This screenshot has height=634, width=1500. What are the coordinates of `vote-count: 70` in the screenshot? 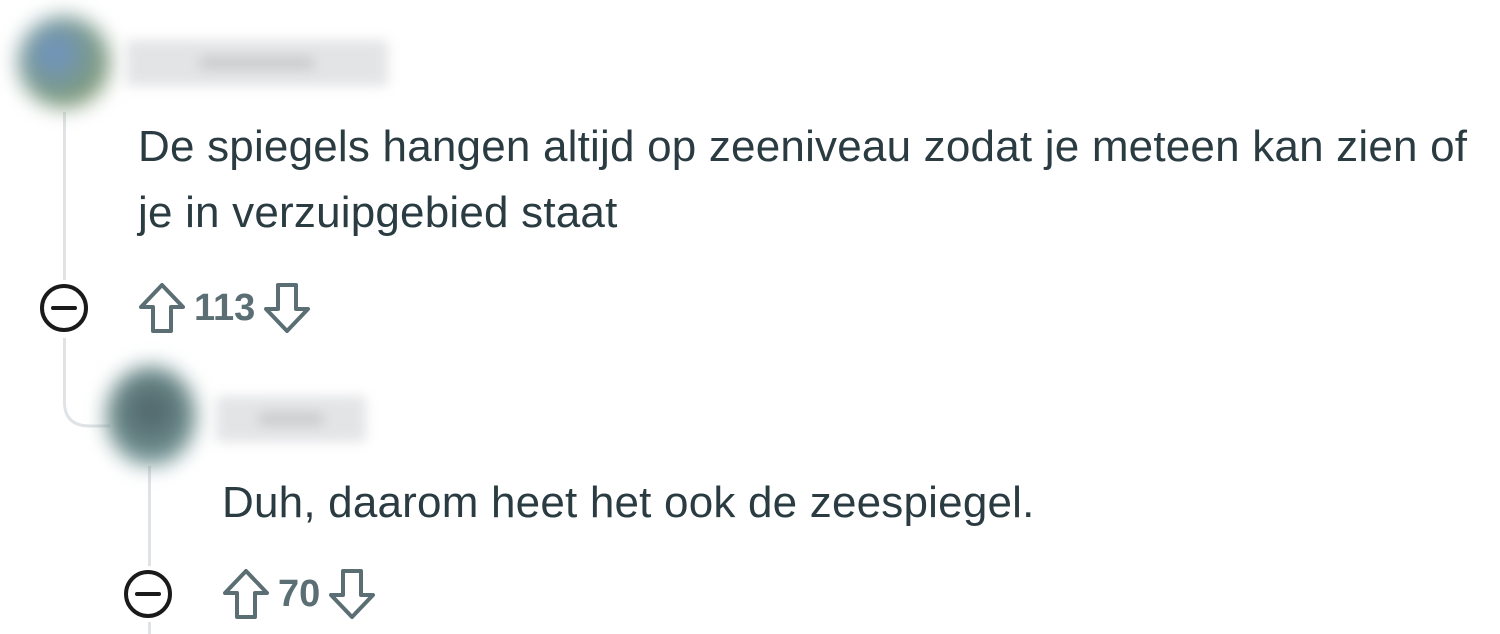 It's located at (299, 593).